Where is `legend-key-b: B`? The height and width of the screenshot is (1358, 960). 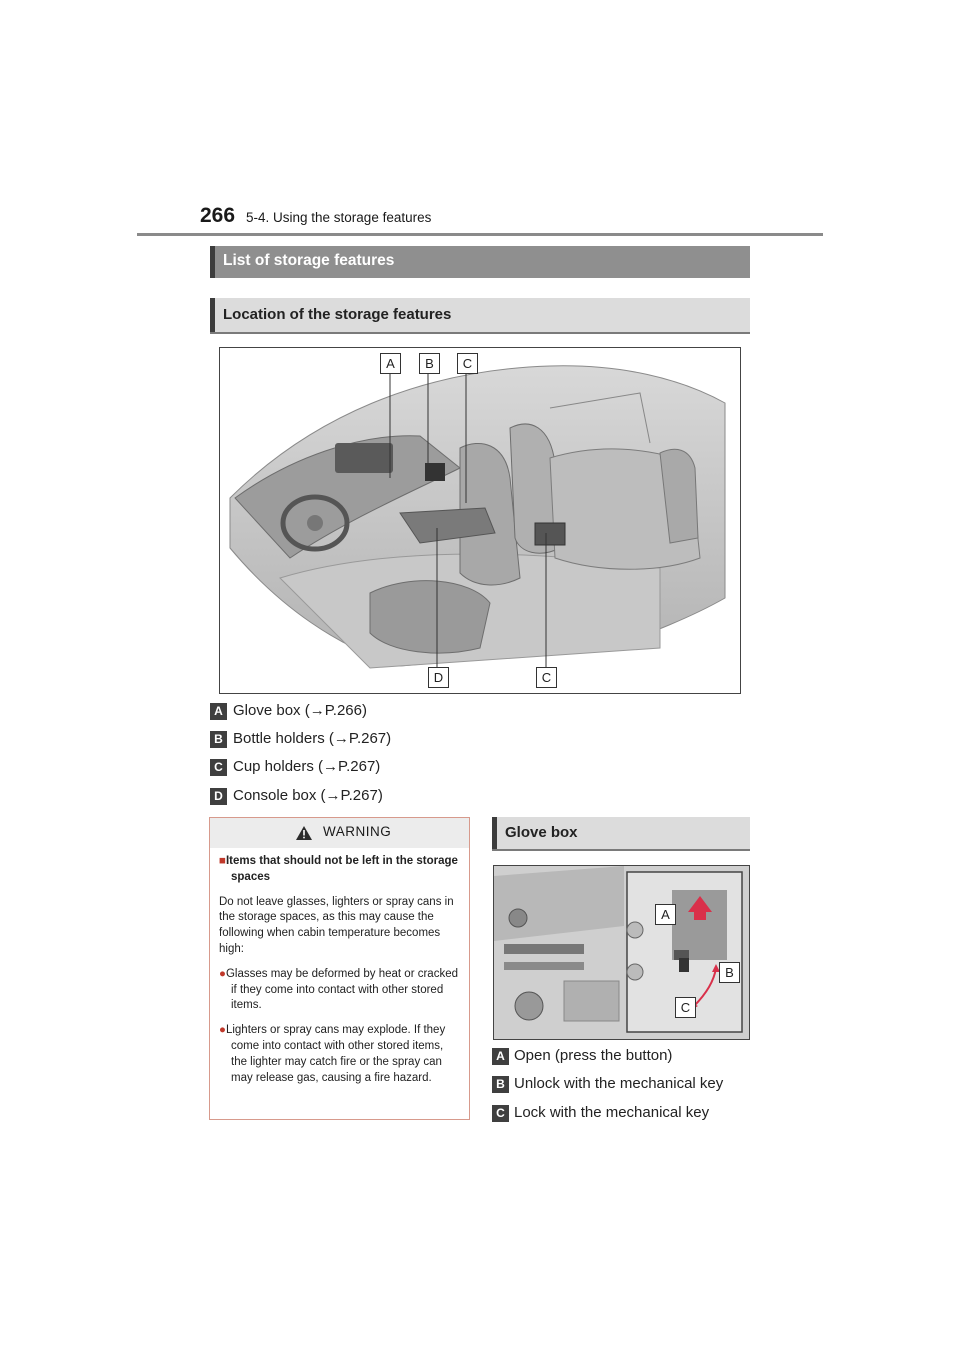 legend-key-b: B is located at coordinates (218, 739).